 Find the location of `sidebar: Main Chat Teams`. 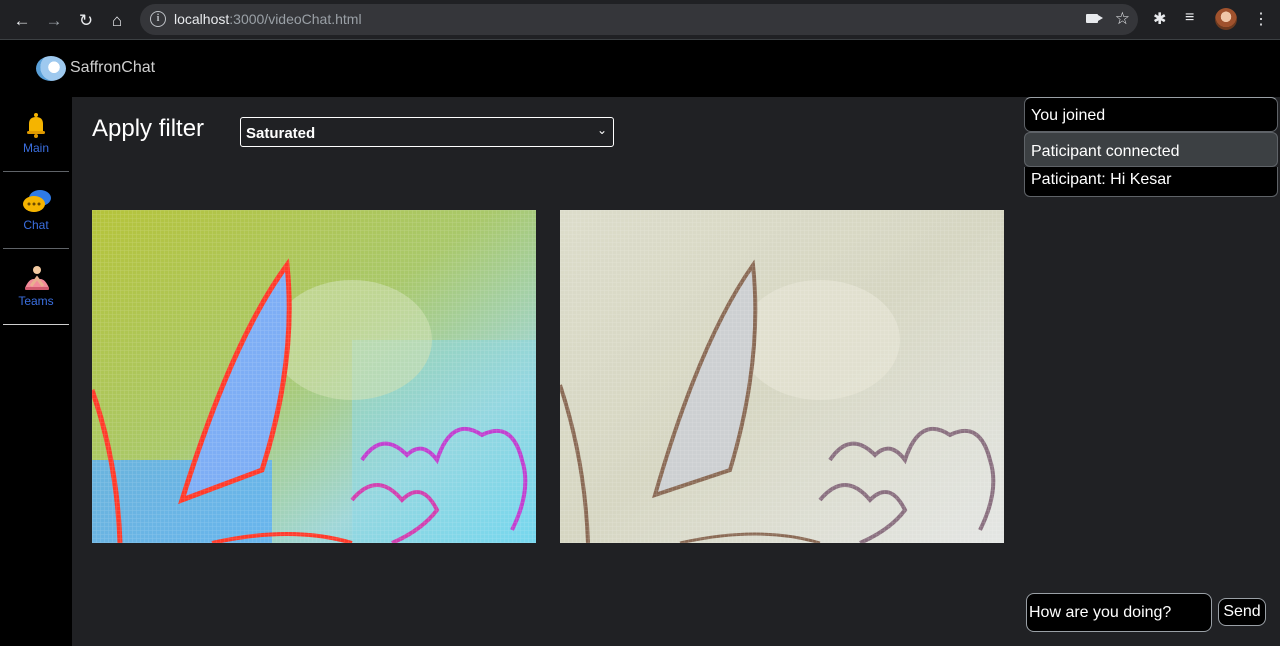

sidebar: Main Chat Teams is located at coordinates (36, 371).